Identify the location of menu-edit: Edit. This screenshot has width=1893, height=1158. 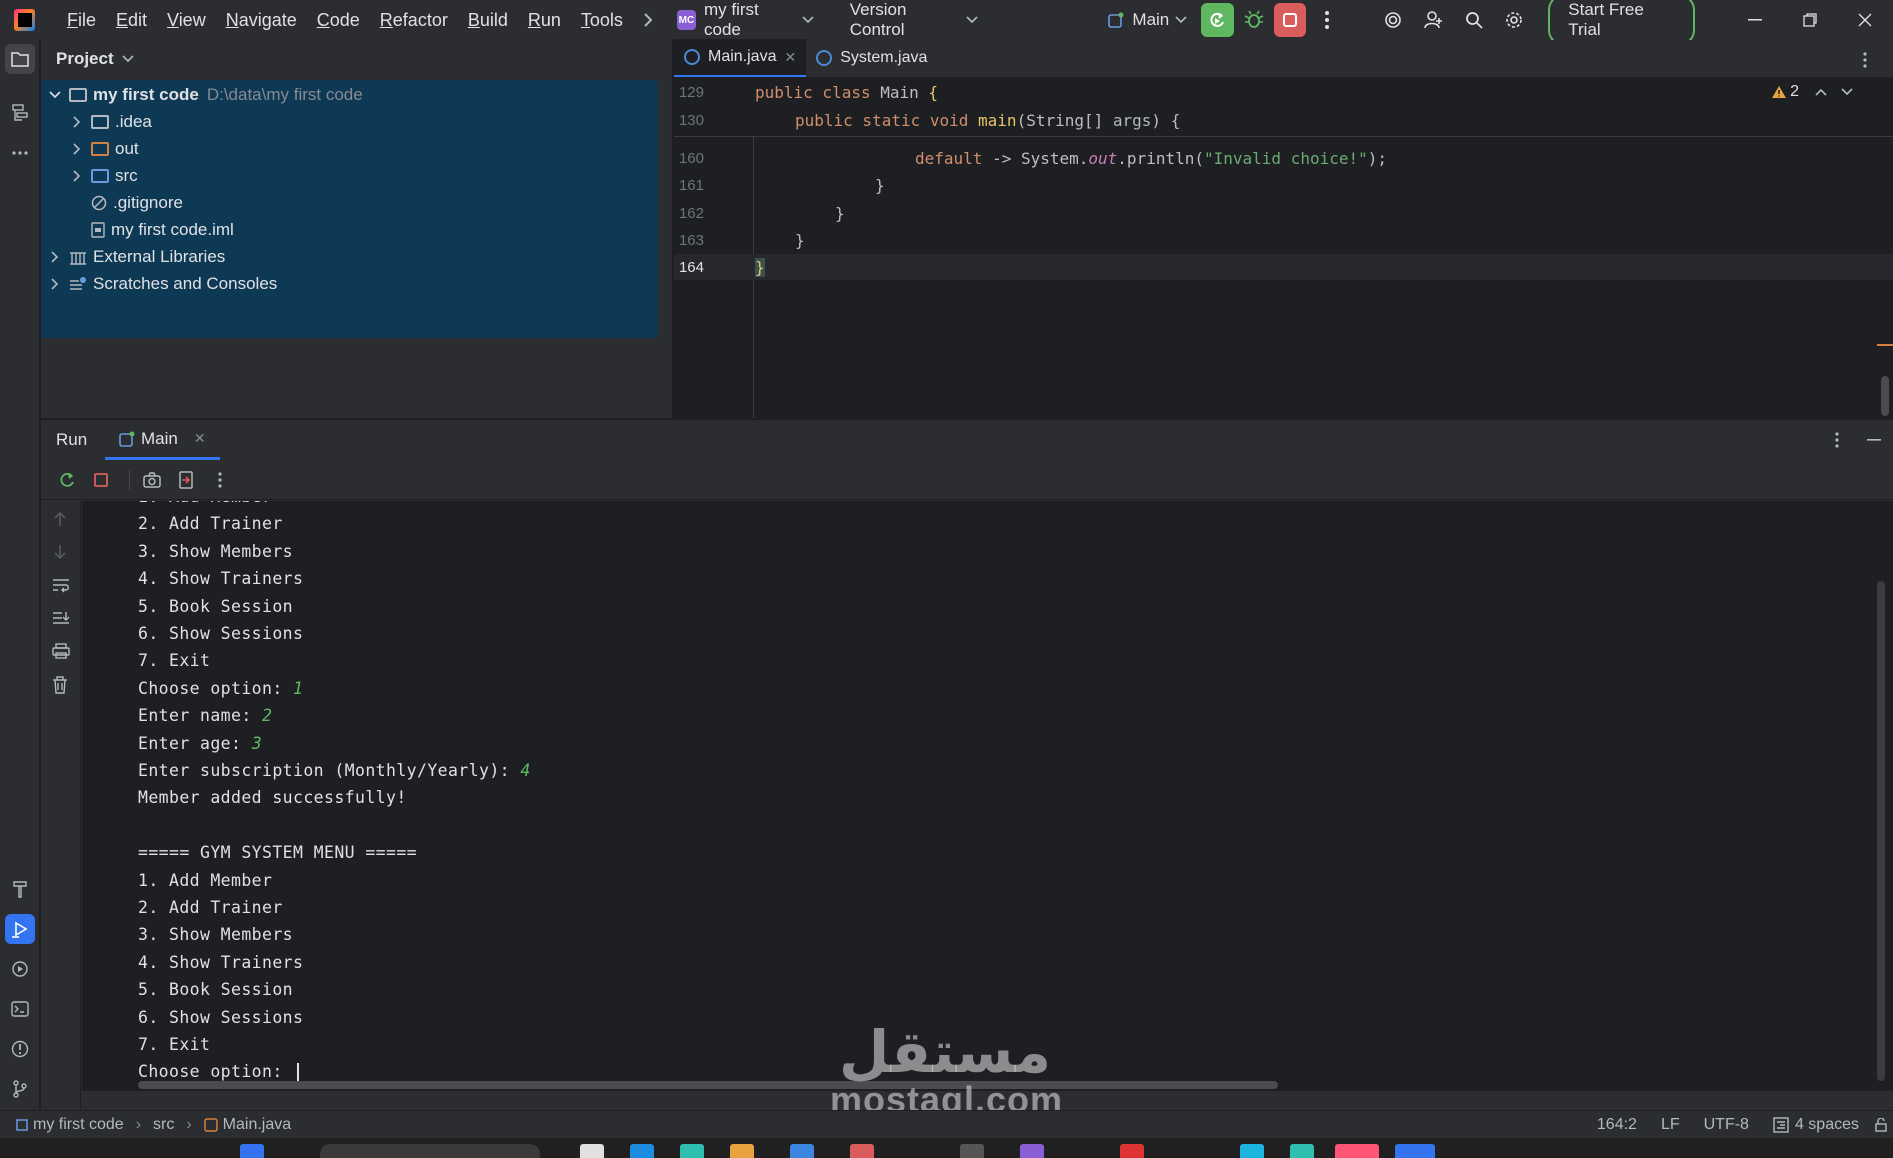
(131, 20).